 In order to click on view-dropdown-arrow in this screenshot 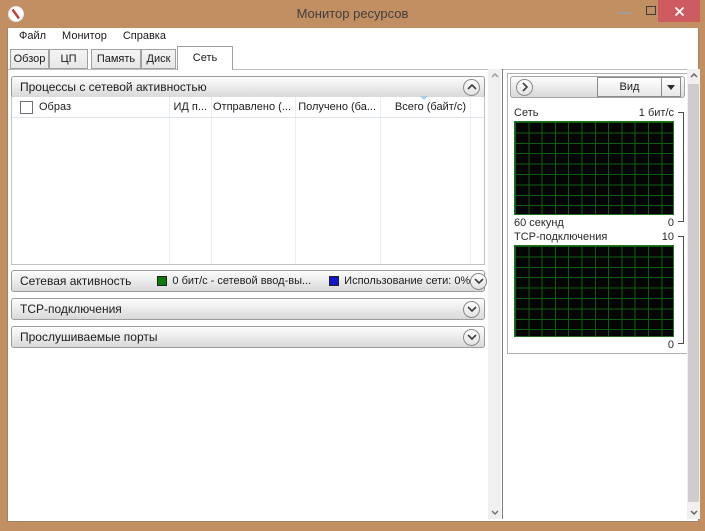, I will do `click(670, 87)`.